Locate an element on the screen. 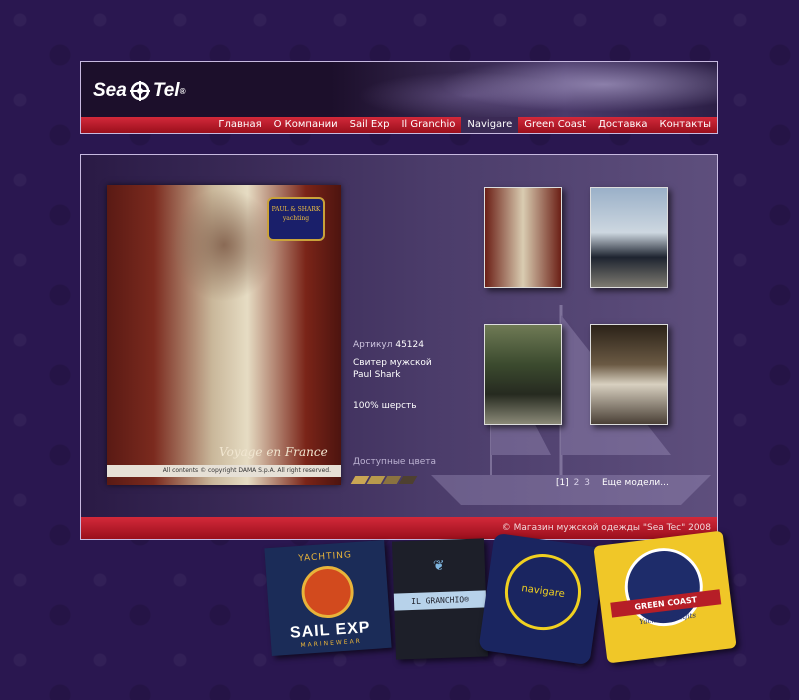 This screenshot has width=799, height=700. nav-item-navigare: Navigare is located at coordinates (490, 125).